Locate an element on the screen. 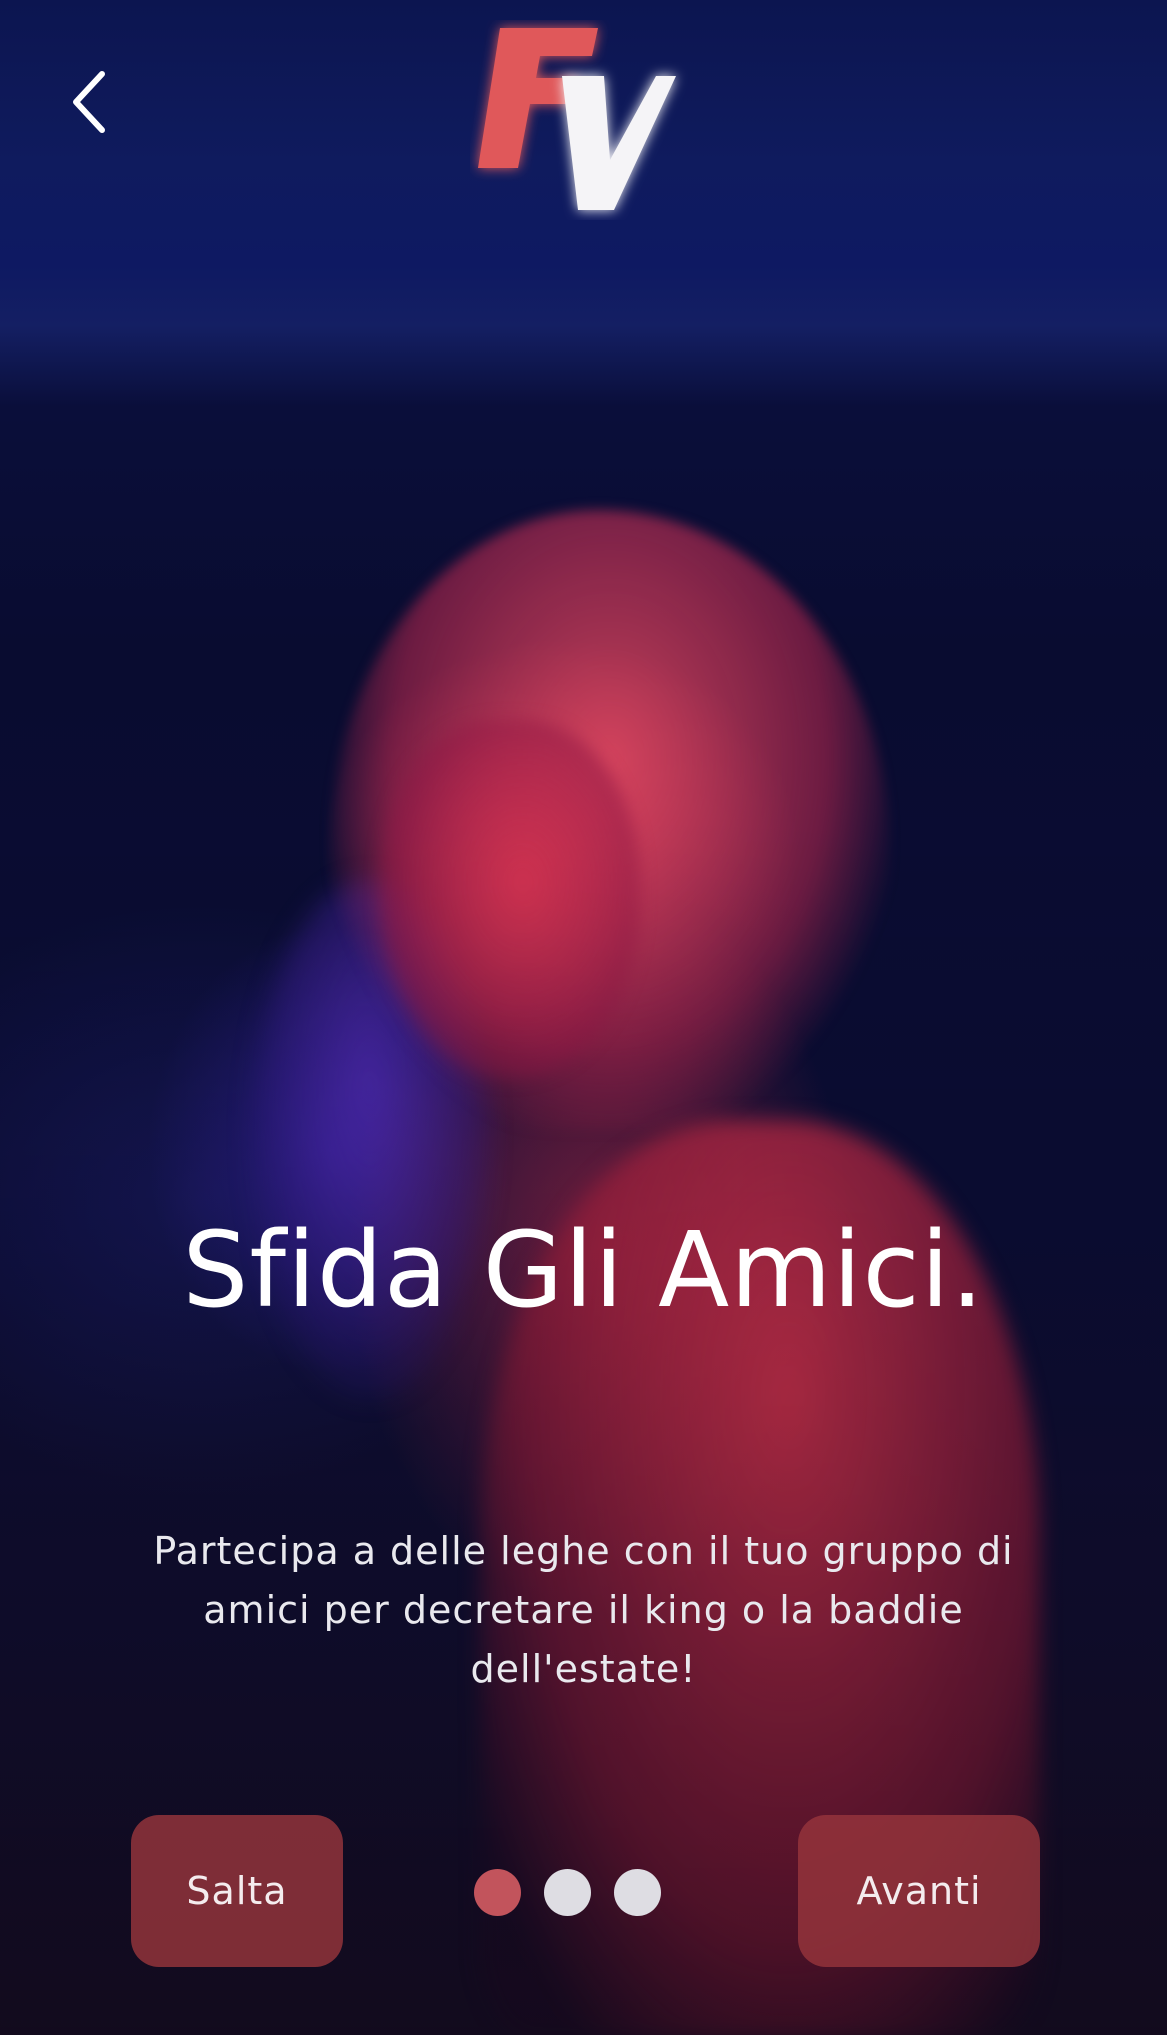 The image size is (1167, 2035). onboarding-title: Sfida Gli Amici. is located at coordinates (583, 1270).